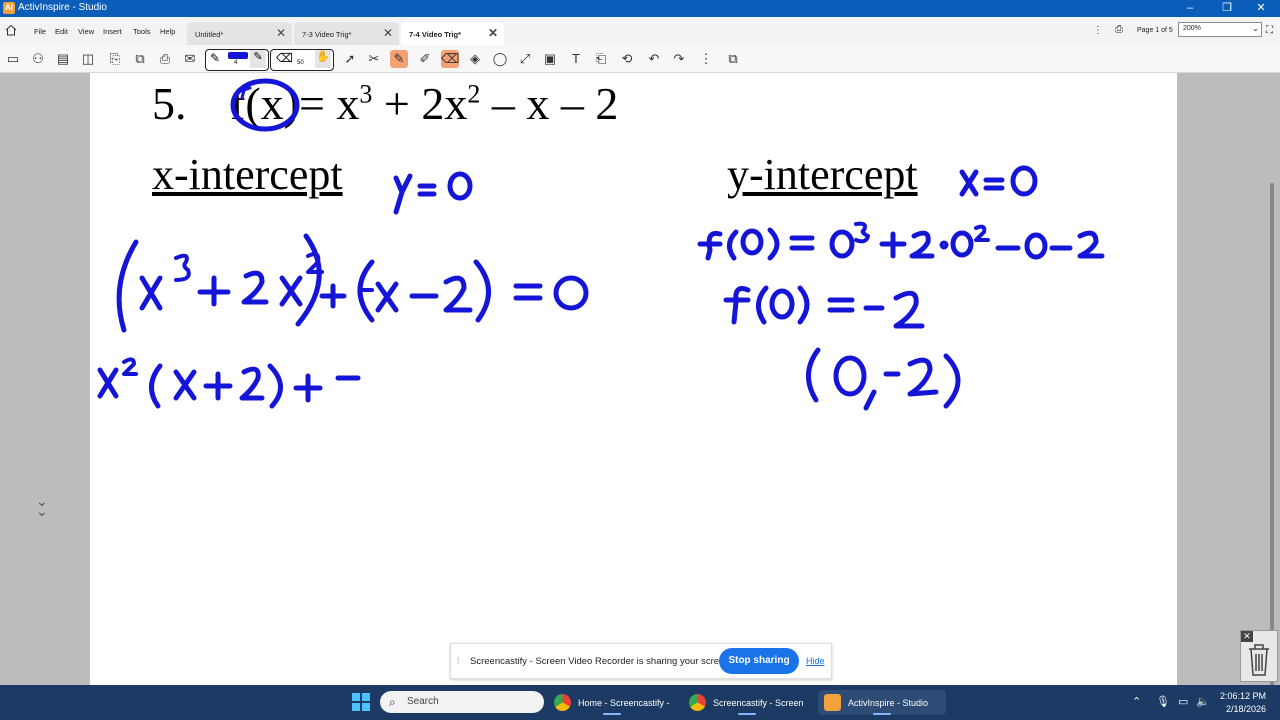  What do you see at coordinates (759, 703) in the screenshot?
I see `taskbar-app-label: Screencastify - Screen V` at bounding box center [759, 703].